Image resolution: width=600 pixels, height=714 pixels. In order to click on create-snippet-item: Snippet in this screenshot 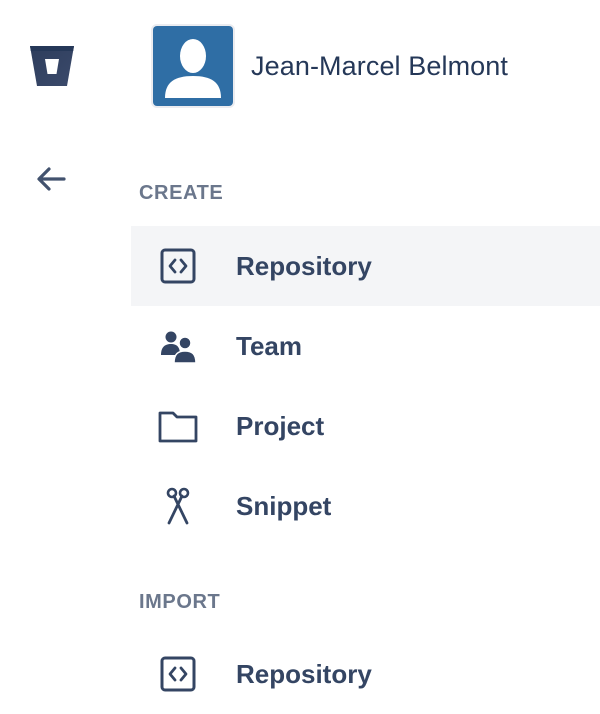, I will do `click(365, 506)`.